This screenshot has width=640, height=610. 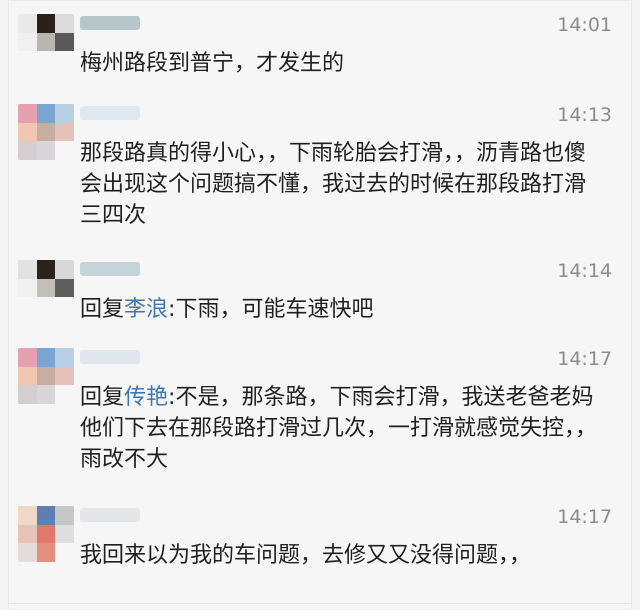 What do you see at coordinates (319, 49) in the screenshot?
I see `chat-message: 14:01 梅州路段到普宁，才发生的` at bounding box center [319, 49].